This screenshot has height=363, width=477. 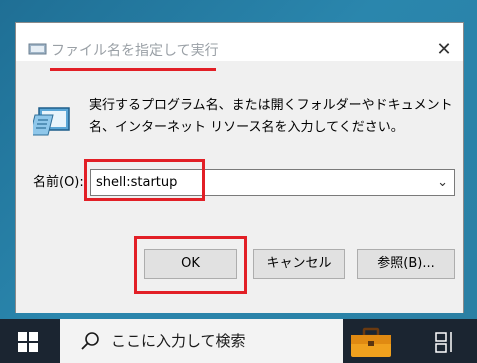 What do you see at coordinates (299, 264) in the screenshot?
I see `cancel-button: キャンセル` at bounding box center [299, 264].